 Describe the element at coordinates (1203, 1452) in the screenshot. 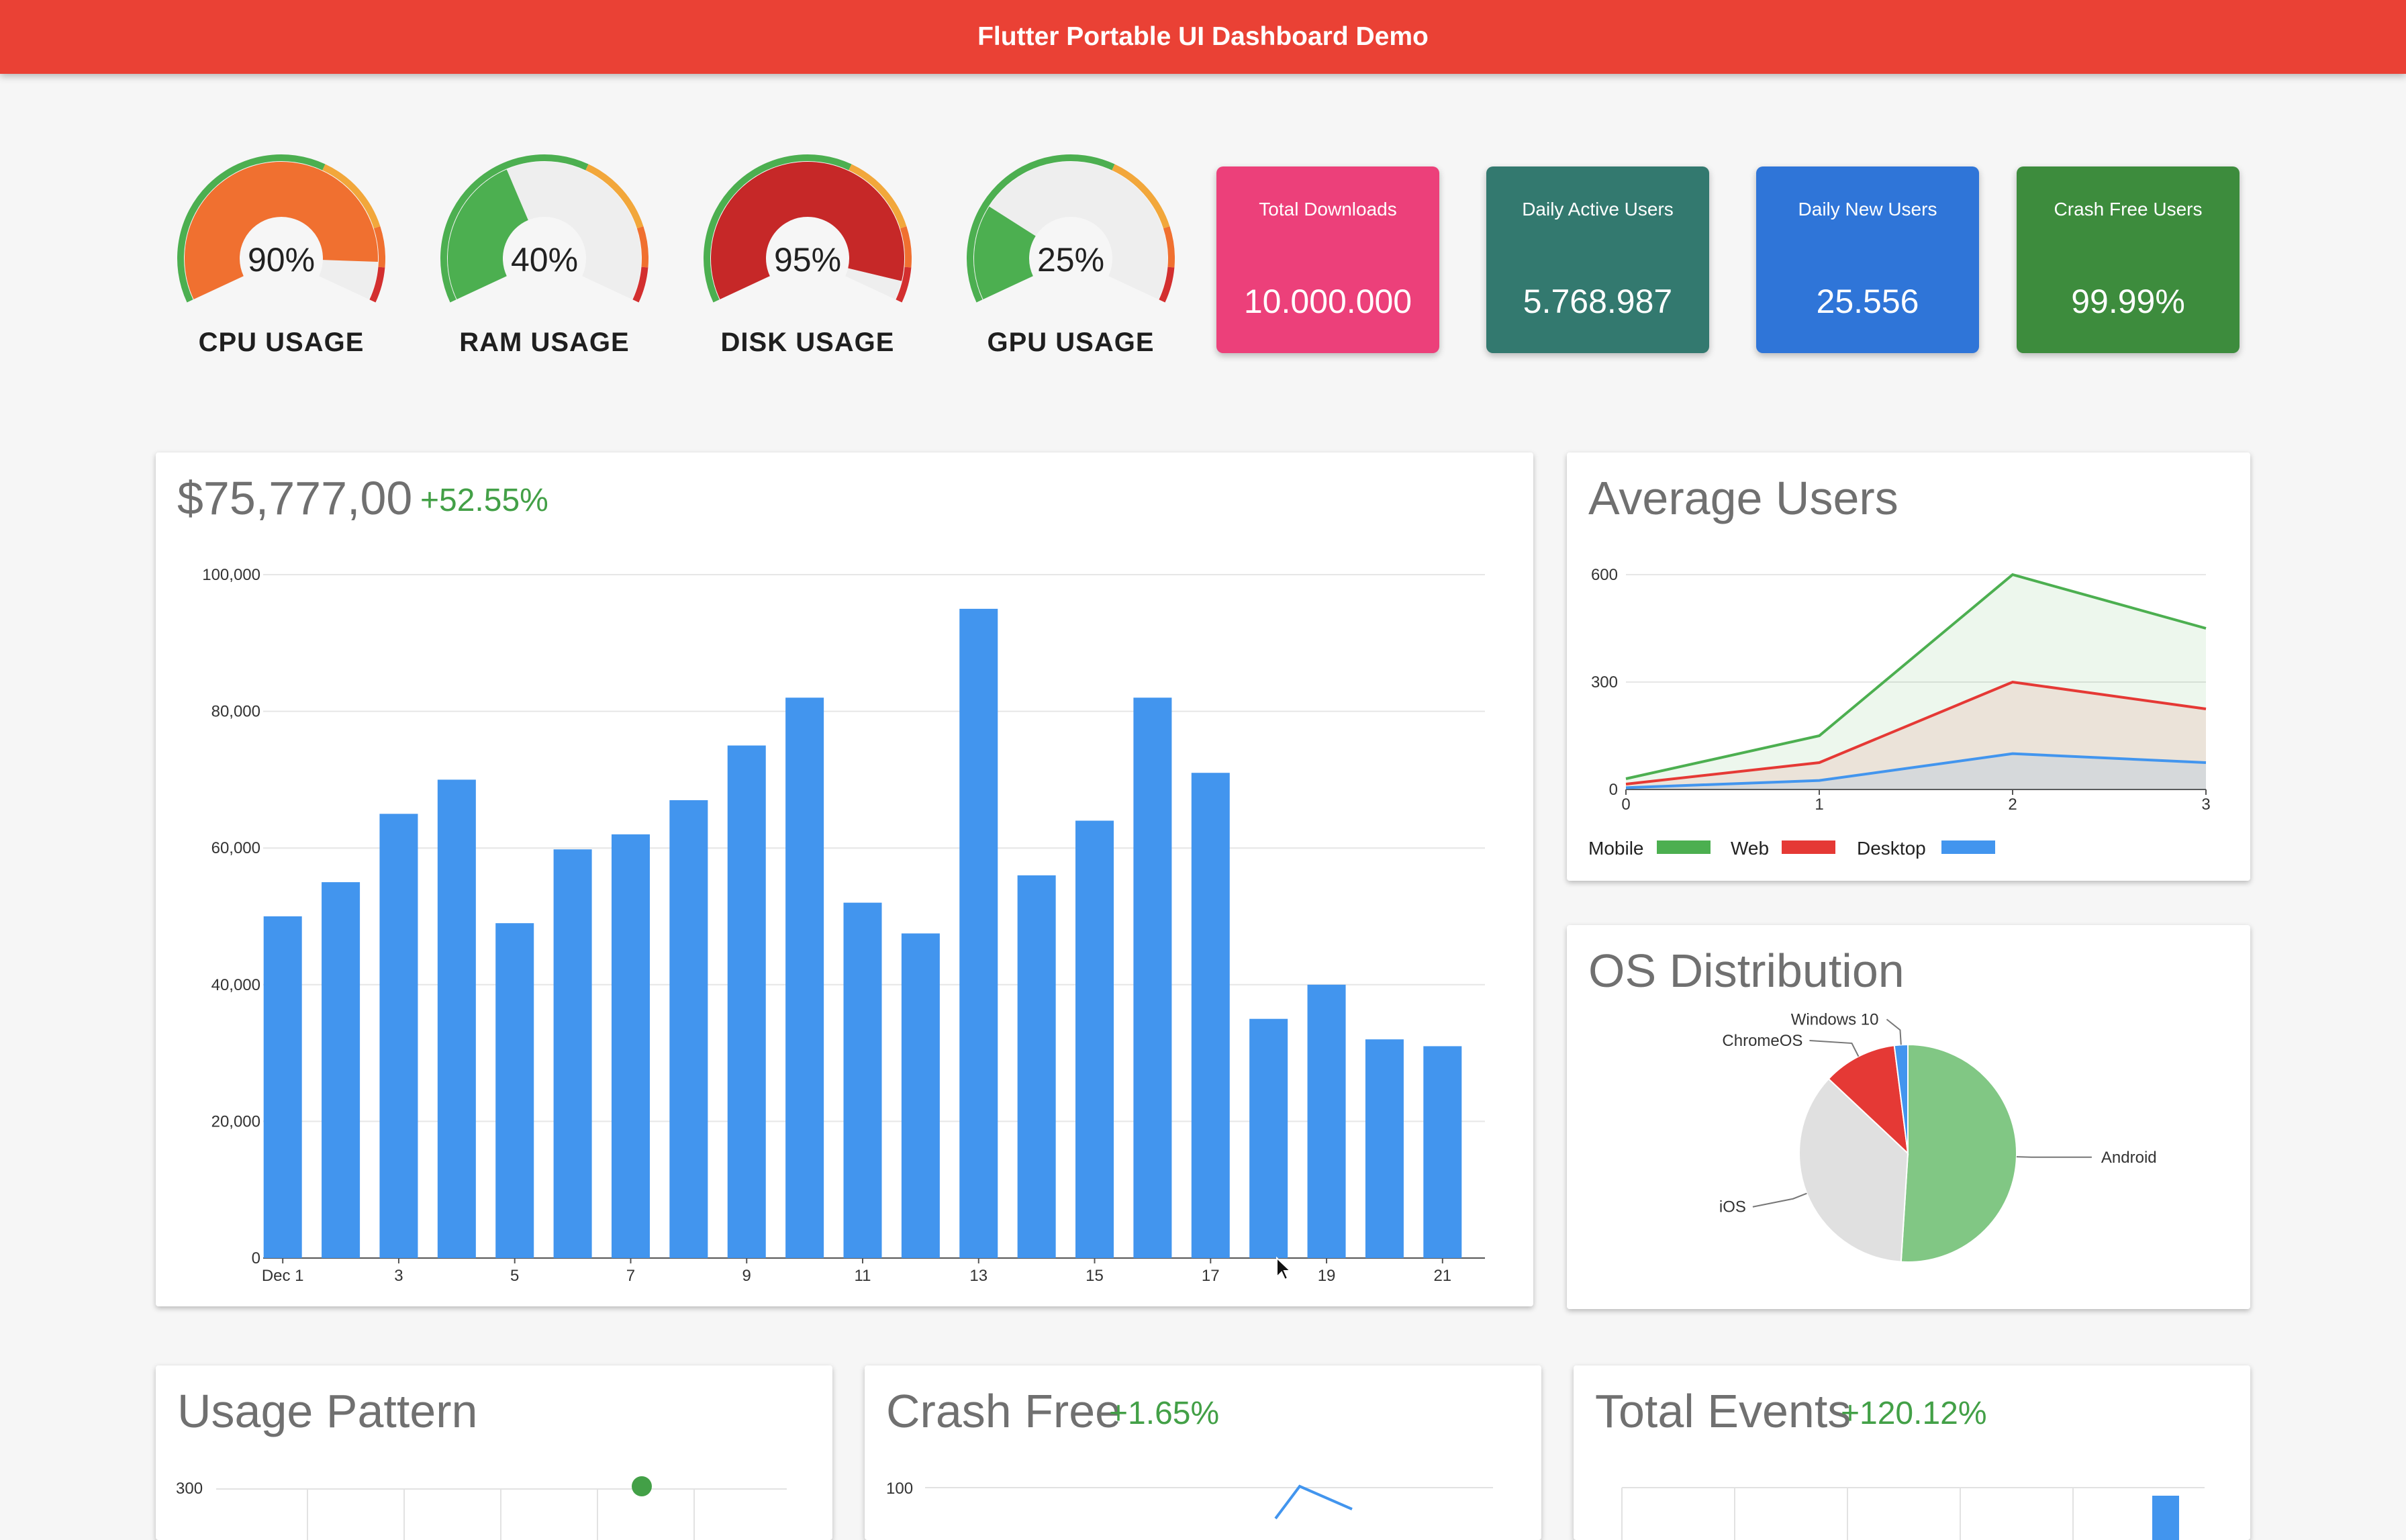

I see `crash-free-card: Crash Free +1.65% 100` at that location.